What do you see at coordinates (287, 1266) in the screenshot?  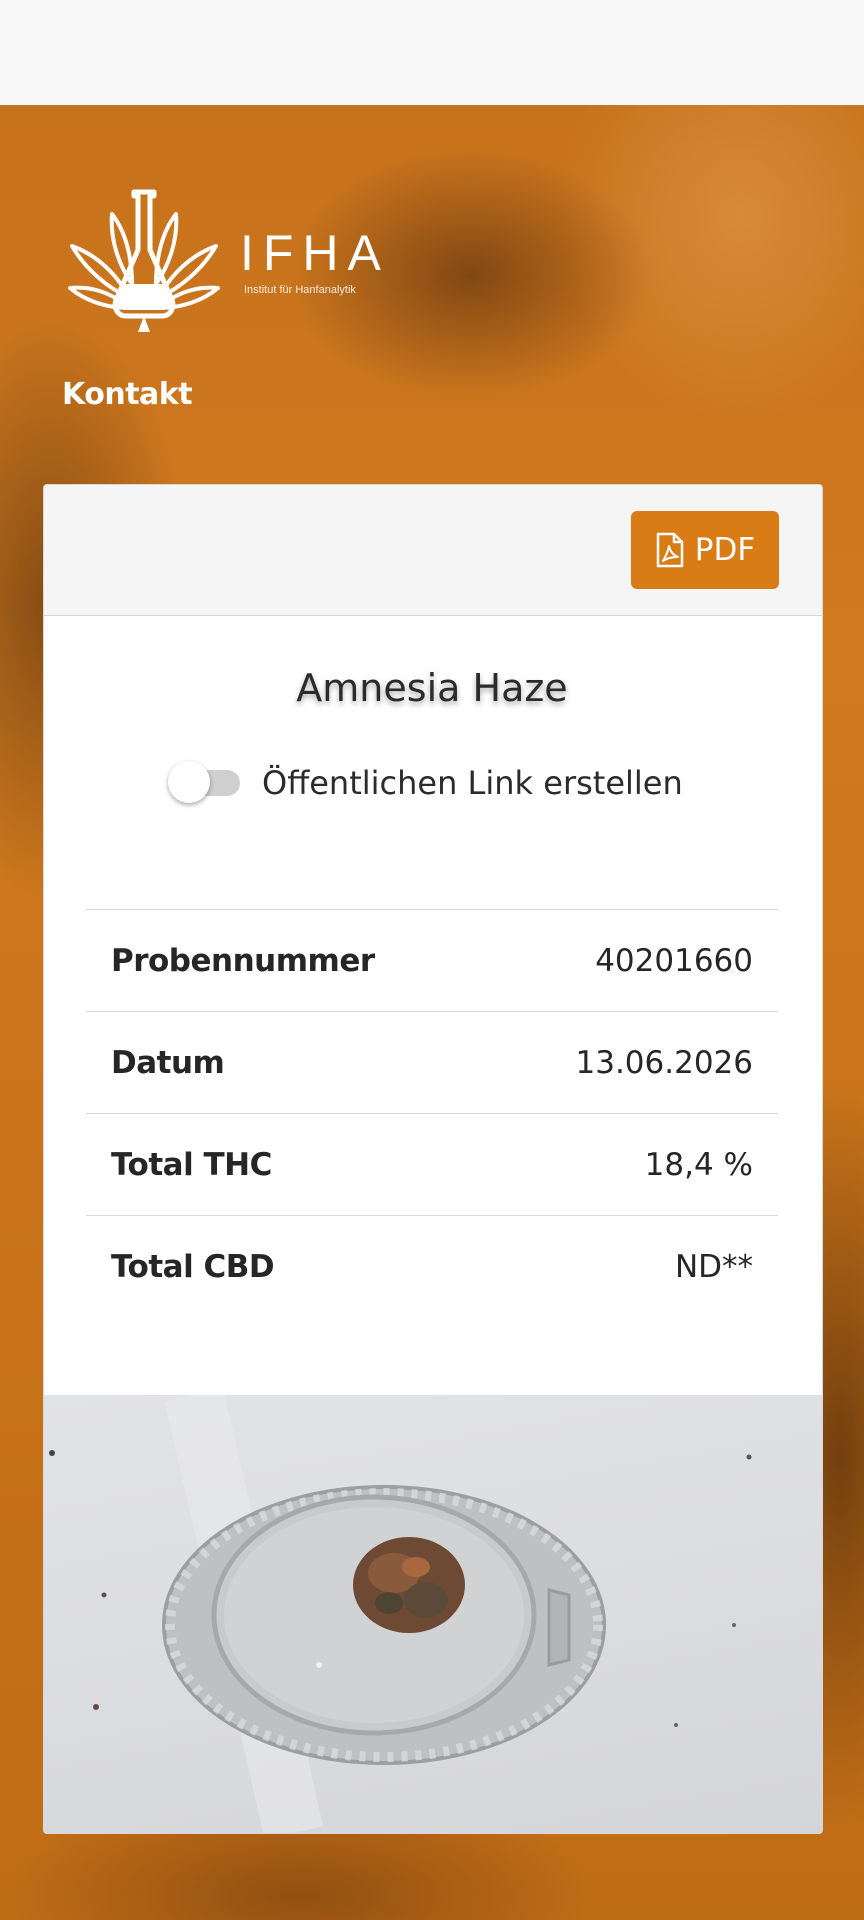 I see `row-label: Total CBD` at bounding box center [287, 1266].